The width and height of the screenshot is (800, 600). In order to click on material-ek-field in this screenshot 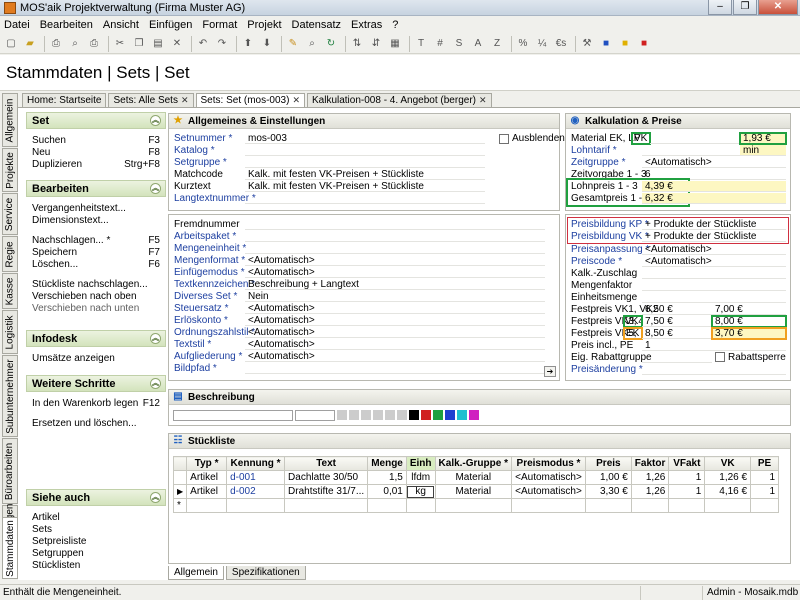, I will do `click(695, 138)`.